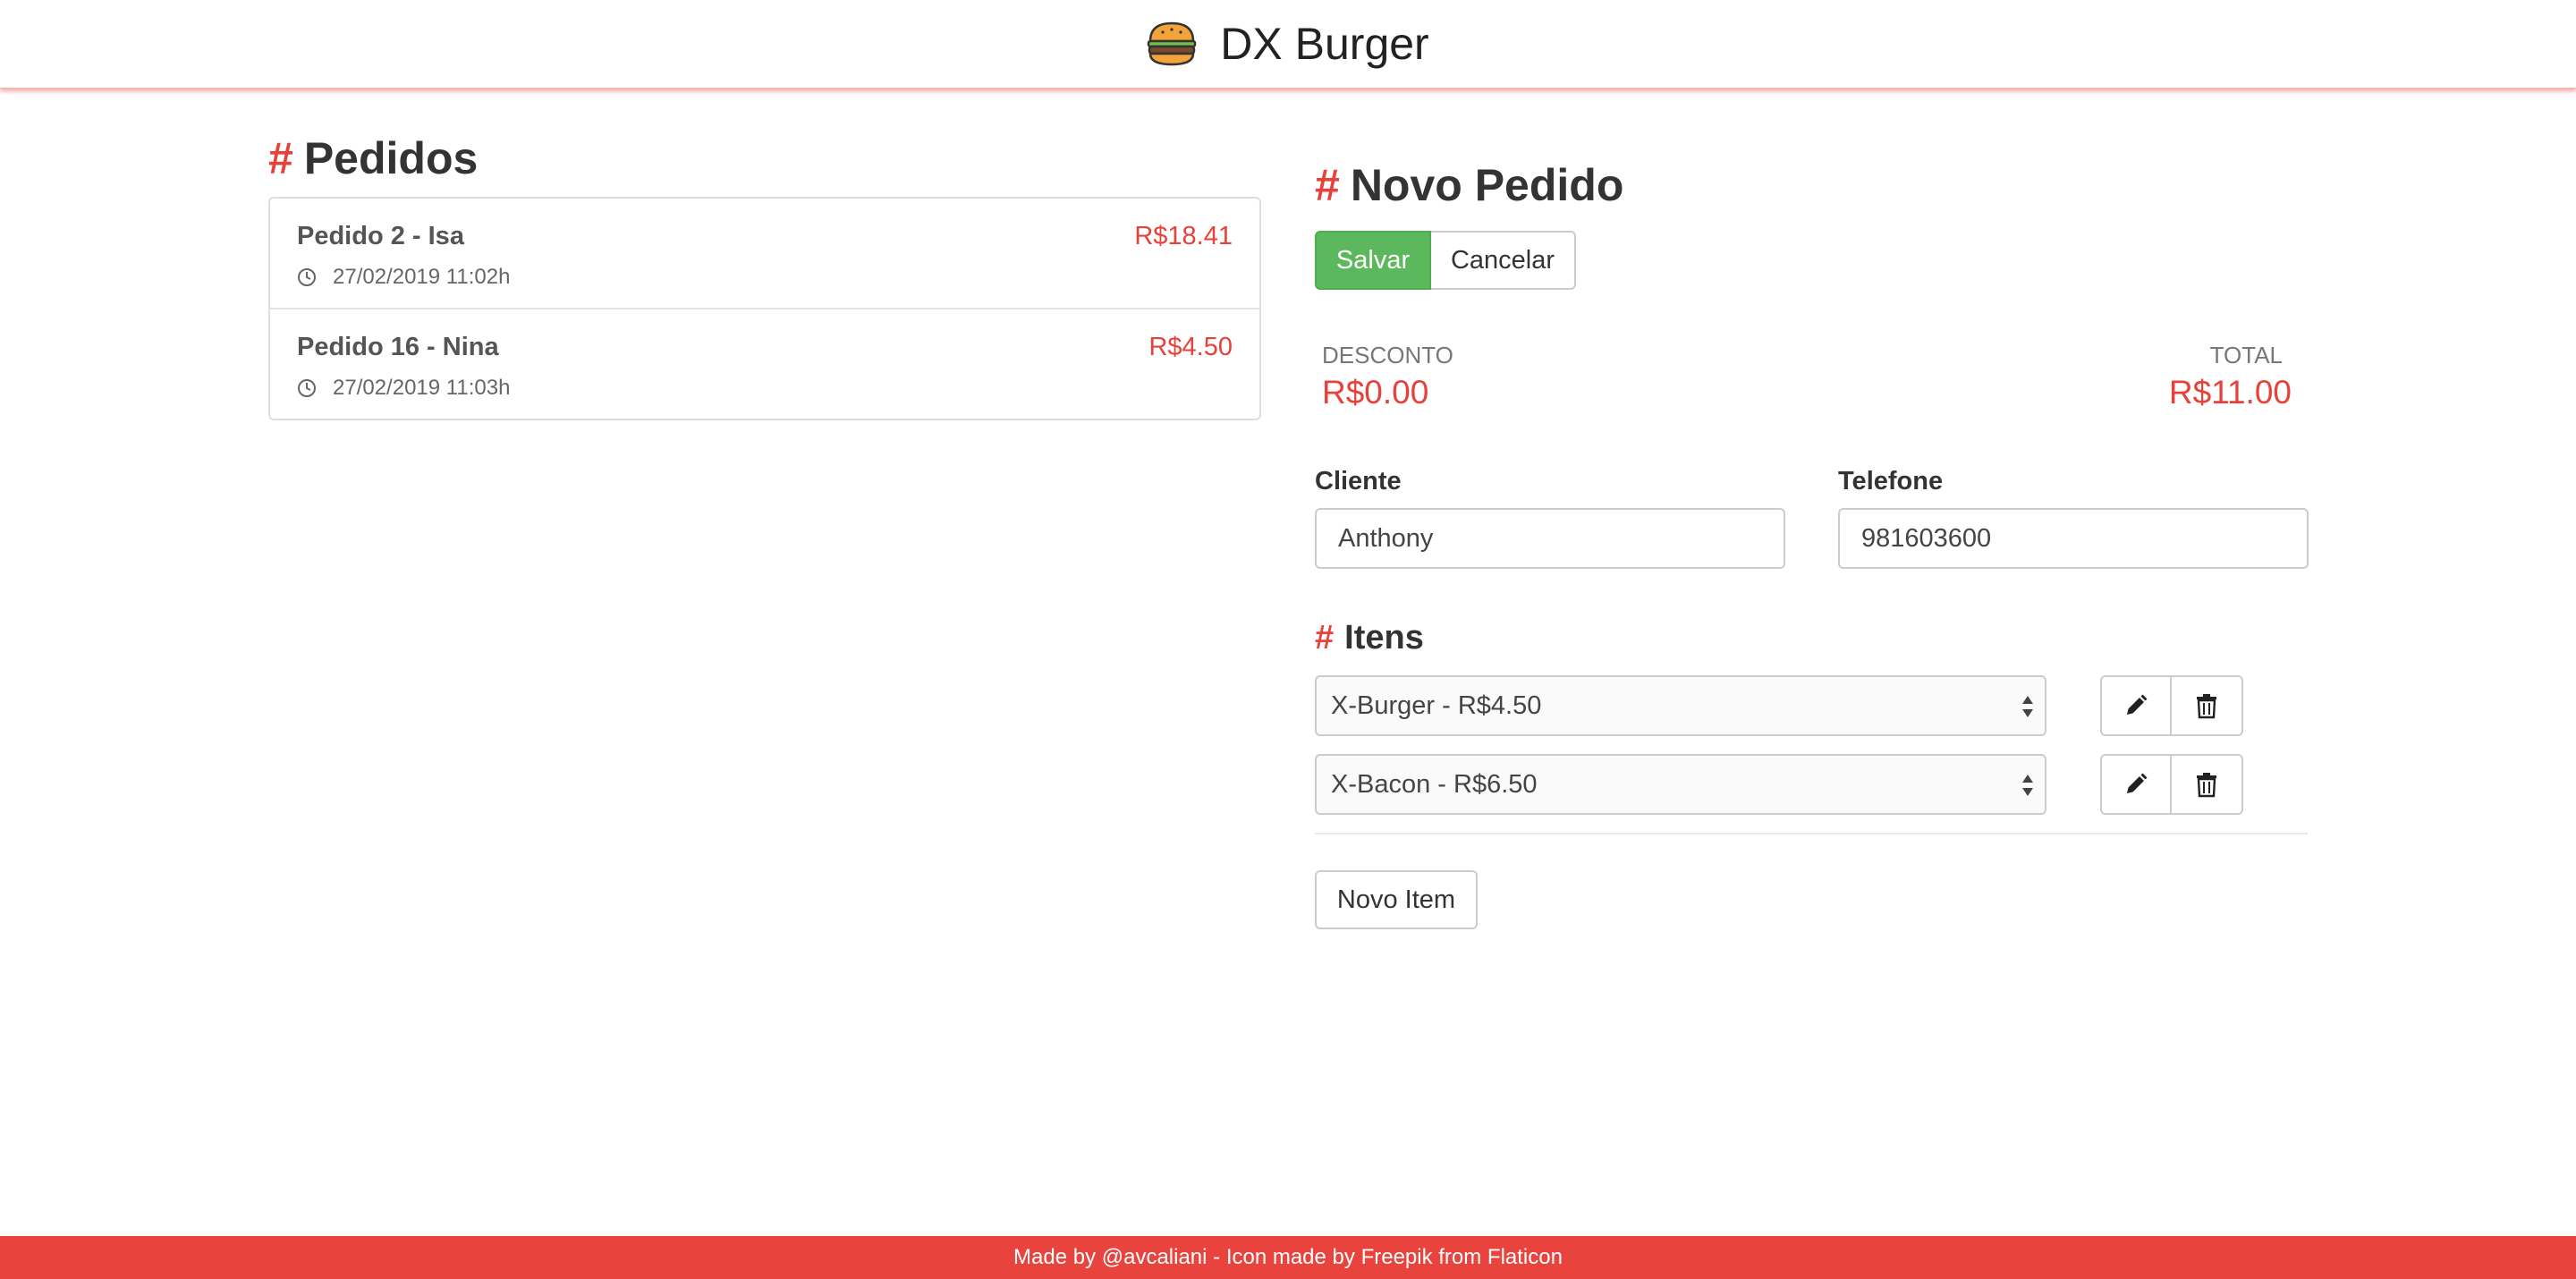 This screenshot has height=1279, width=2576. Describe the element at coordinates (1375, 393) in the screenshot. I see `discount-value: R$0.00` at that location.